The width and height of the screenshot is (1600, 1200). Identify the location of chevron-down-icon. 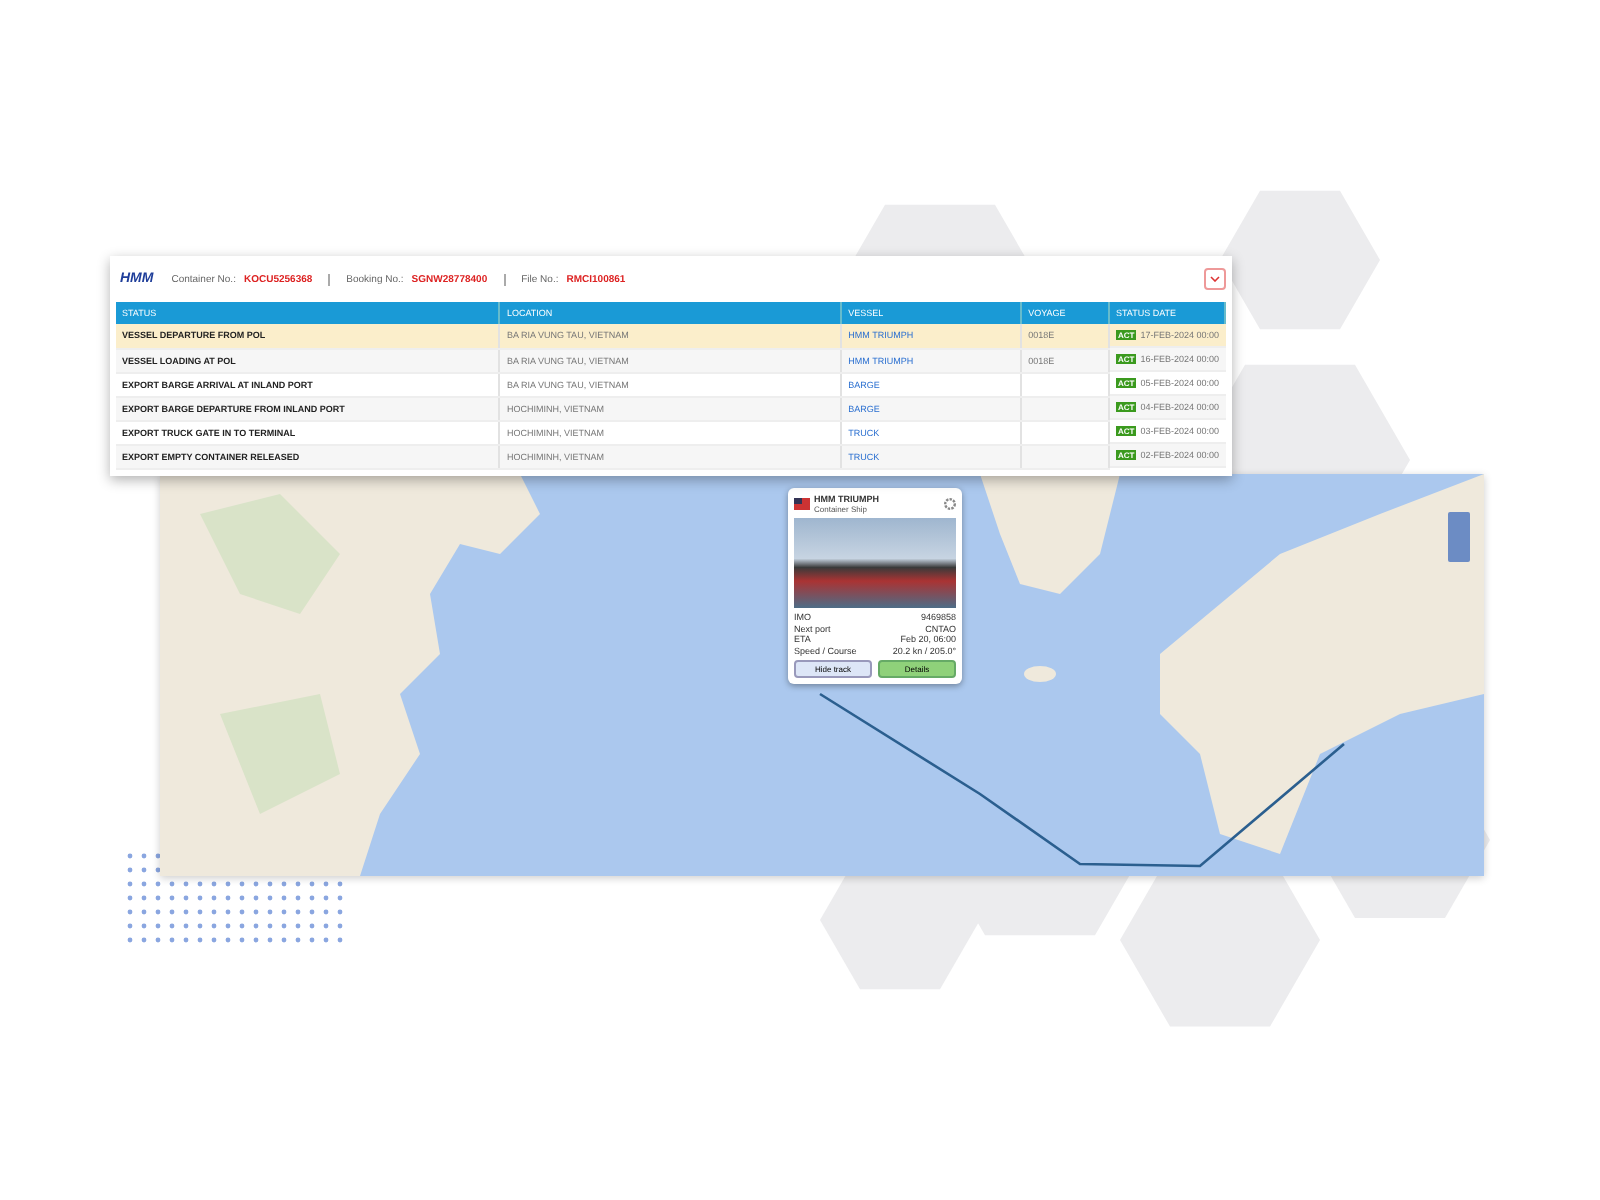
(1215, 279).